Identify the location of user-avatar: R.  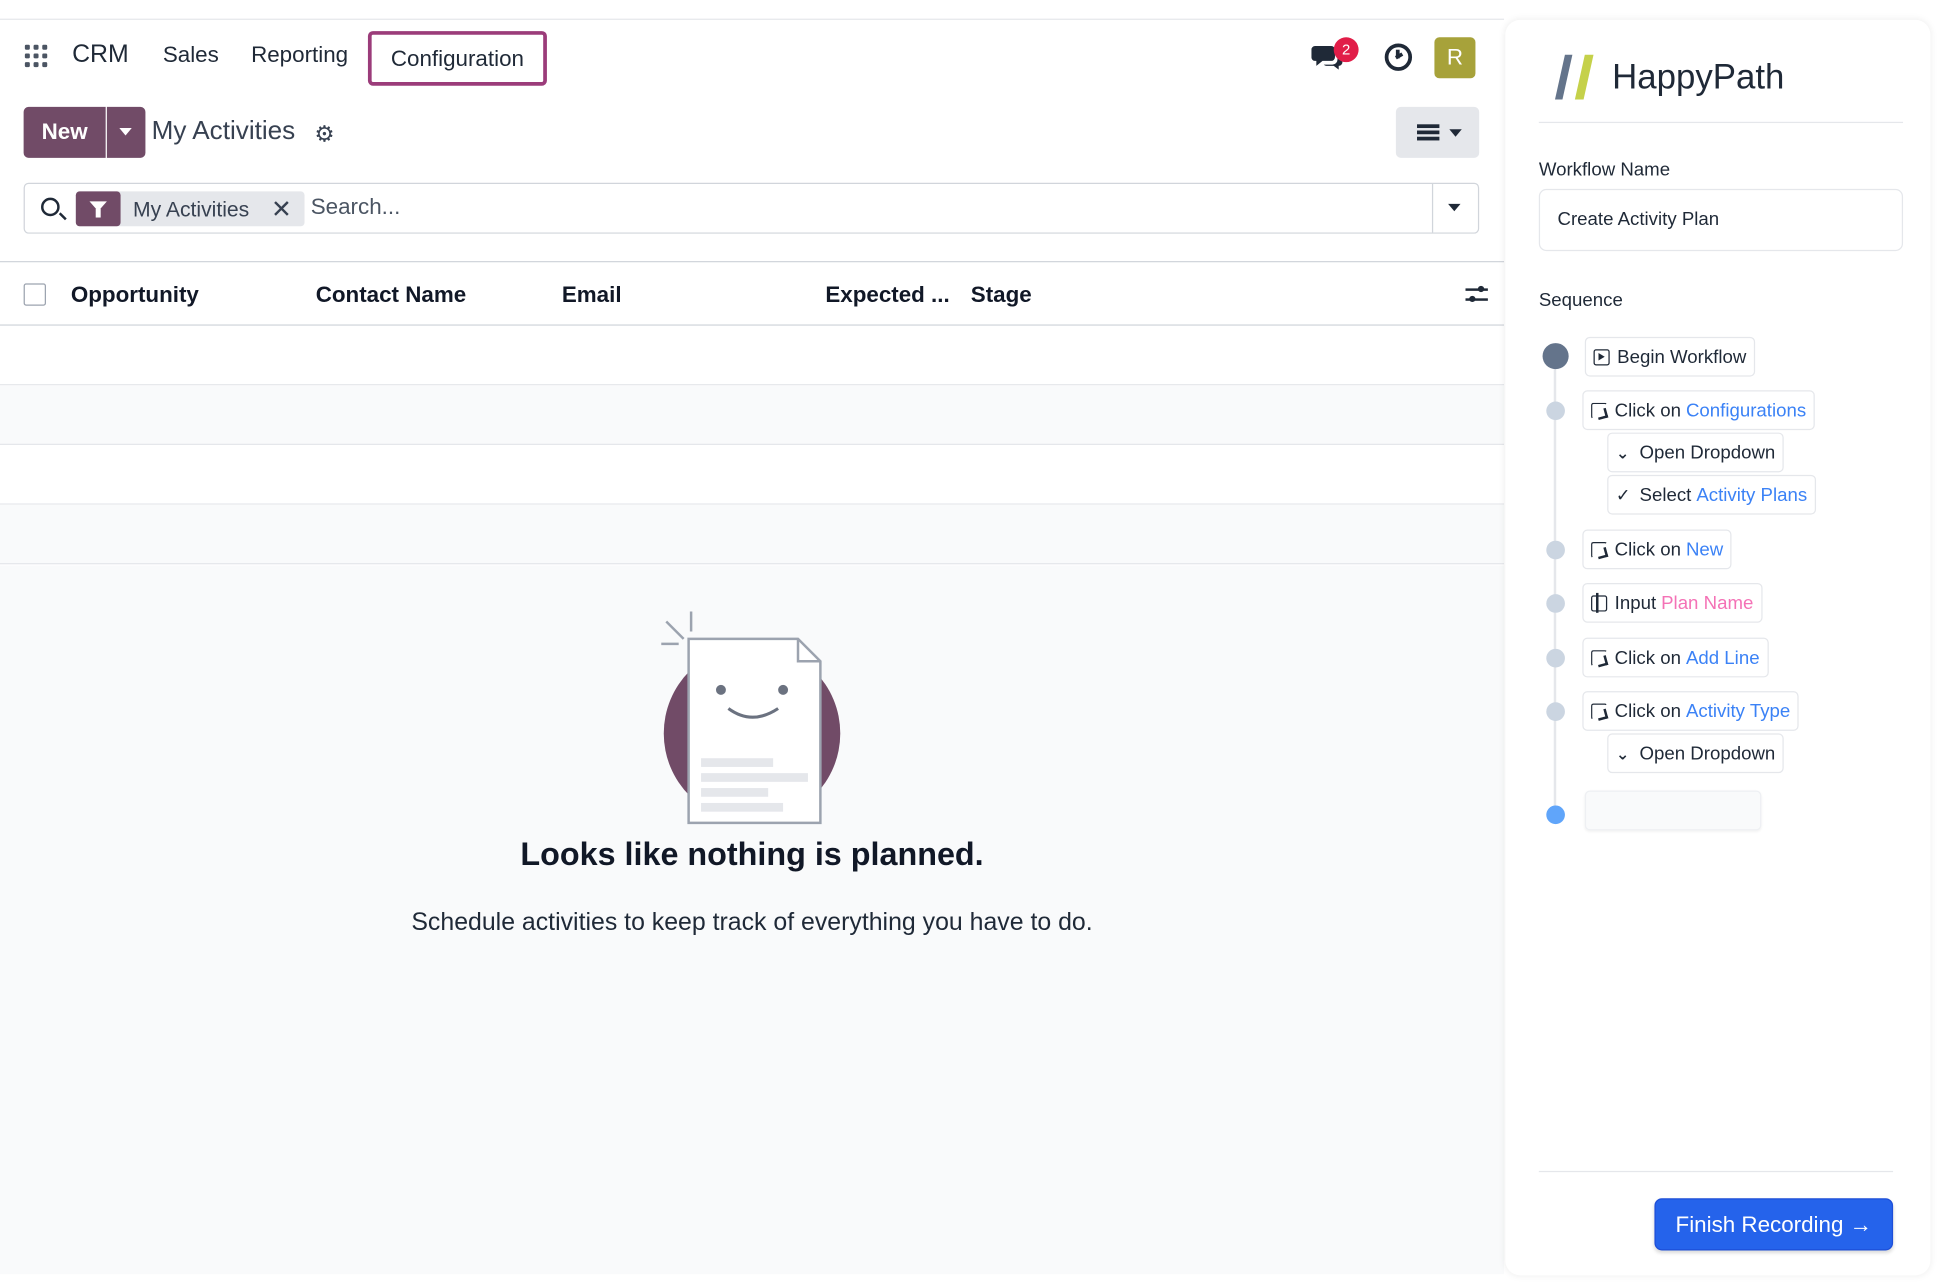
(1455, 58).